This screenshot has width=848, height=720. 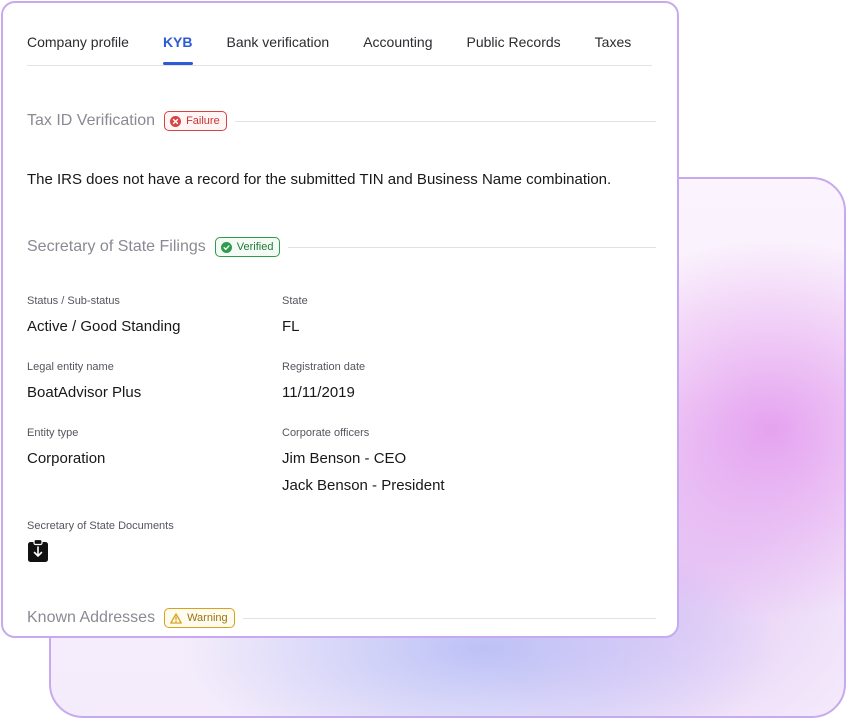 I want to click on sos-section-header: Secretary of State Filings Verified, so click(x=341, y=247).